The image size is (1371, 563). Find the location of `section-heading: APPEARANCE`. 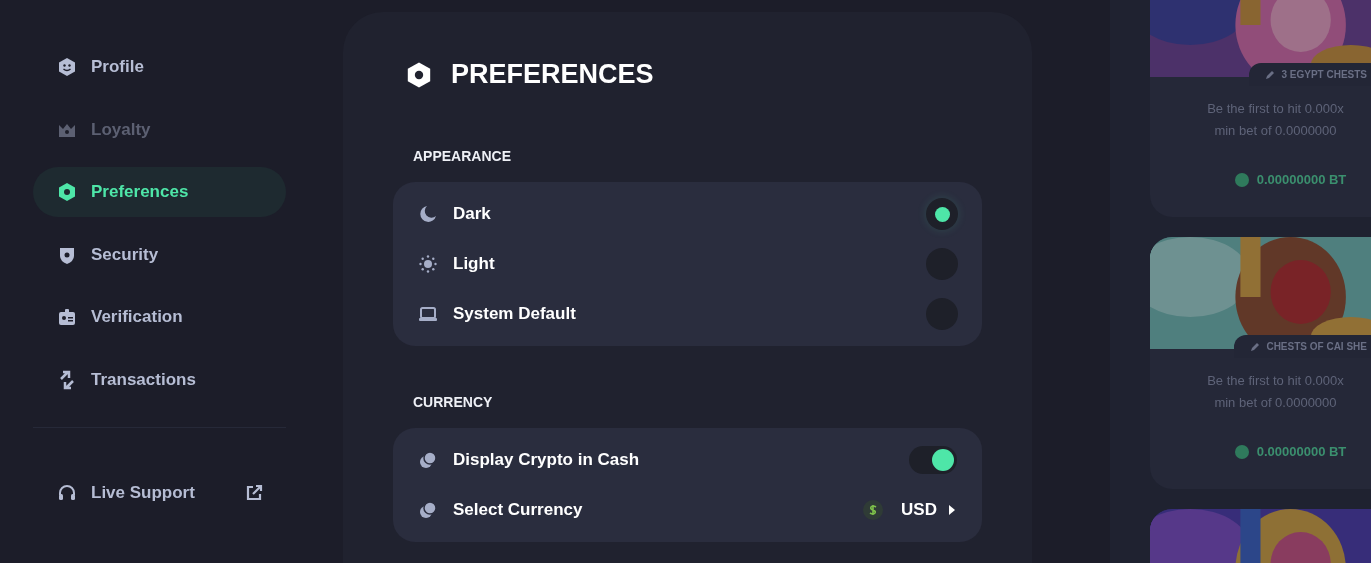

section-heading: APPEARANCE is located at coordinates (462, 156).